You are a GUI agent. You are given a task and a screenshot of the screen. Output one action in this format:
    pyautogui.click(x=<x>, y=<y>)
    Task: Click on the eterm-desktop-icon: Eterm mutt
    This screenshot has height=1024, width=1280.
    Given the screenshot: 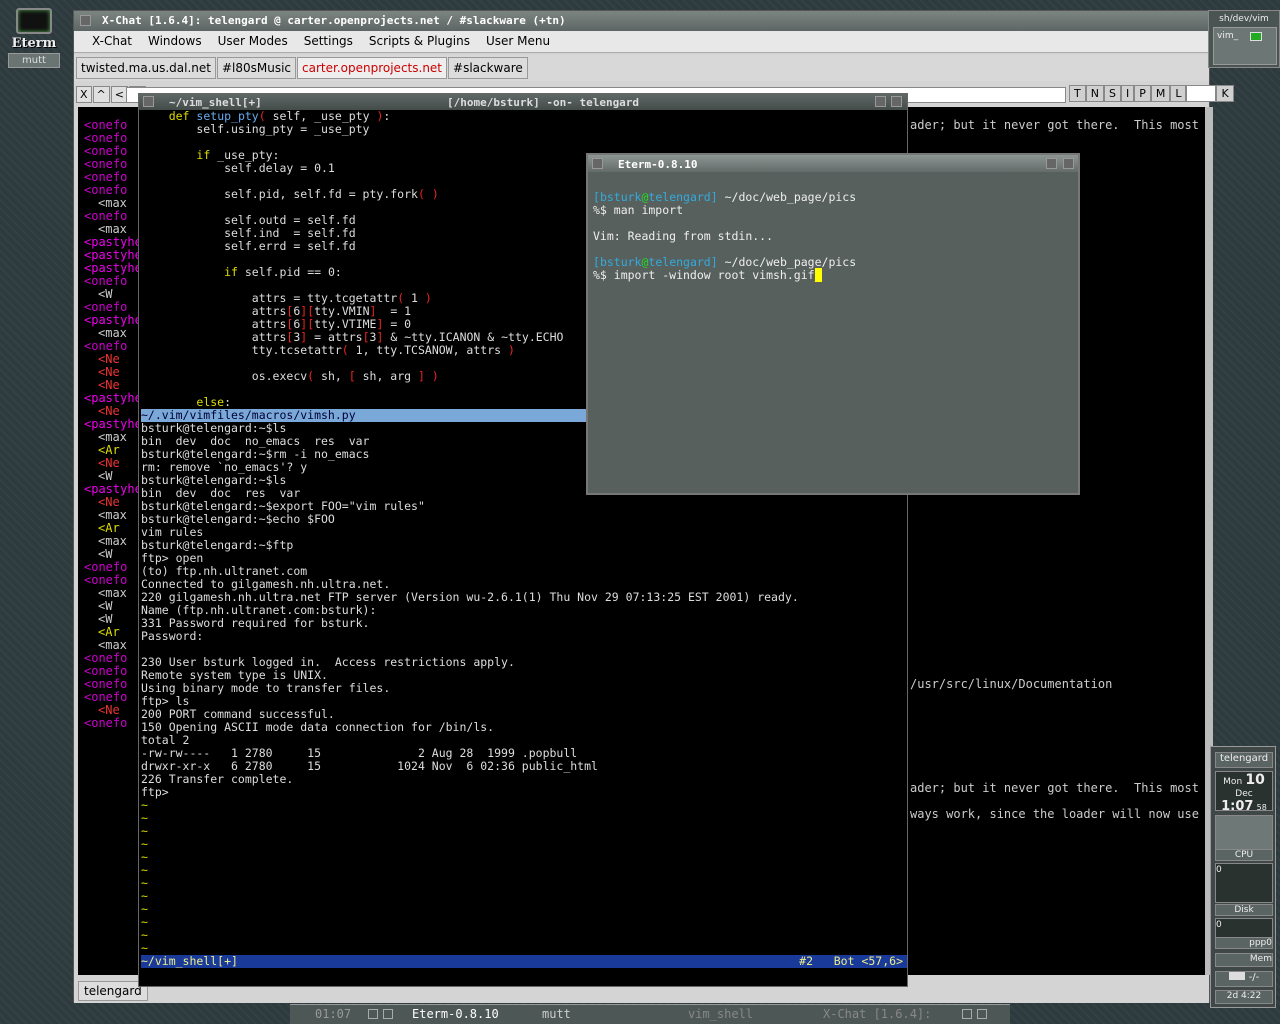 What is the action you would take?
    pyautogui.click(x=34, y=39)
    